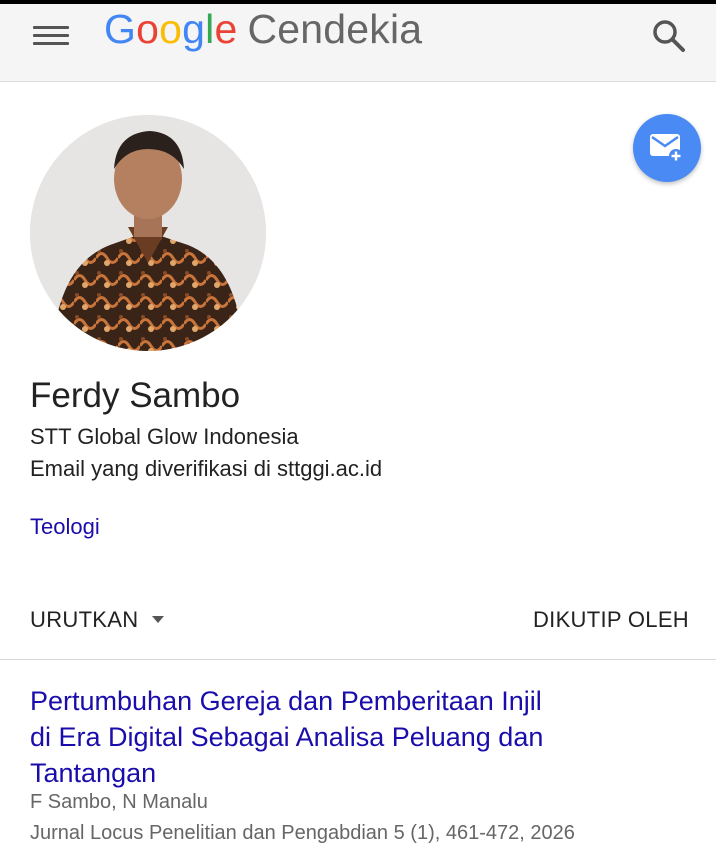  Describe the element at coordinates (669, 36) in the screenshot. I see `search-icon` at that location.